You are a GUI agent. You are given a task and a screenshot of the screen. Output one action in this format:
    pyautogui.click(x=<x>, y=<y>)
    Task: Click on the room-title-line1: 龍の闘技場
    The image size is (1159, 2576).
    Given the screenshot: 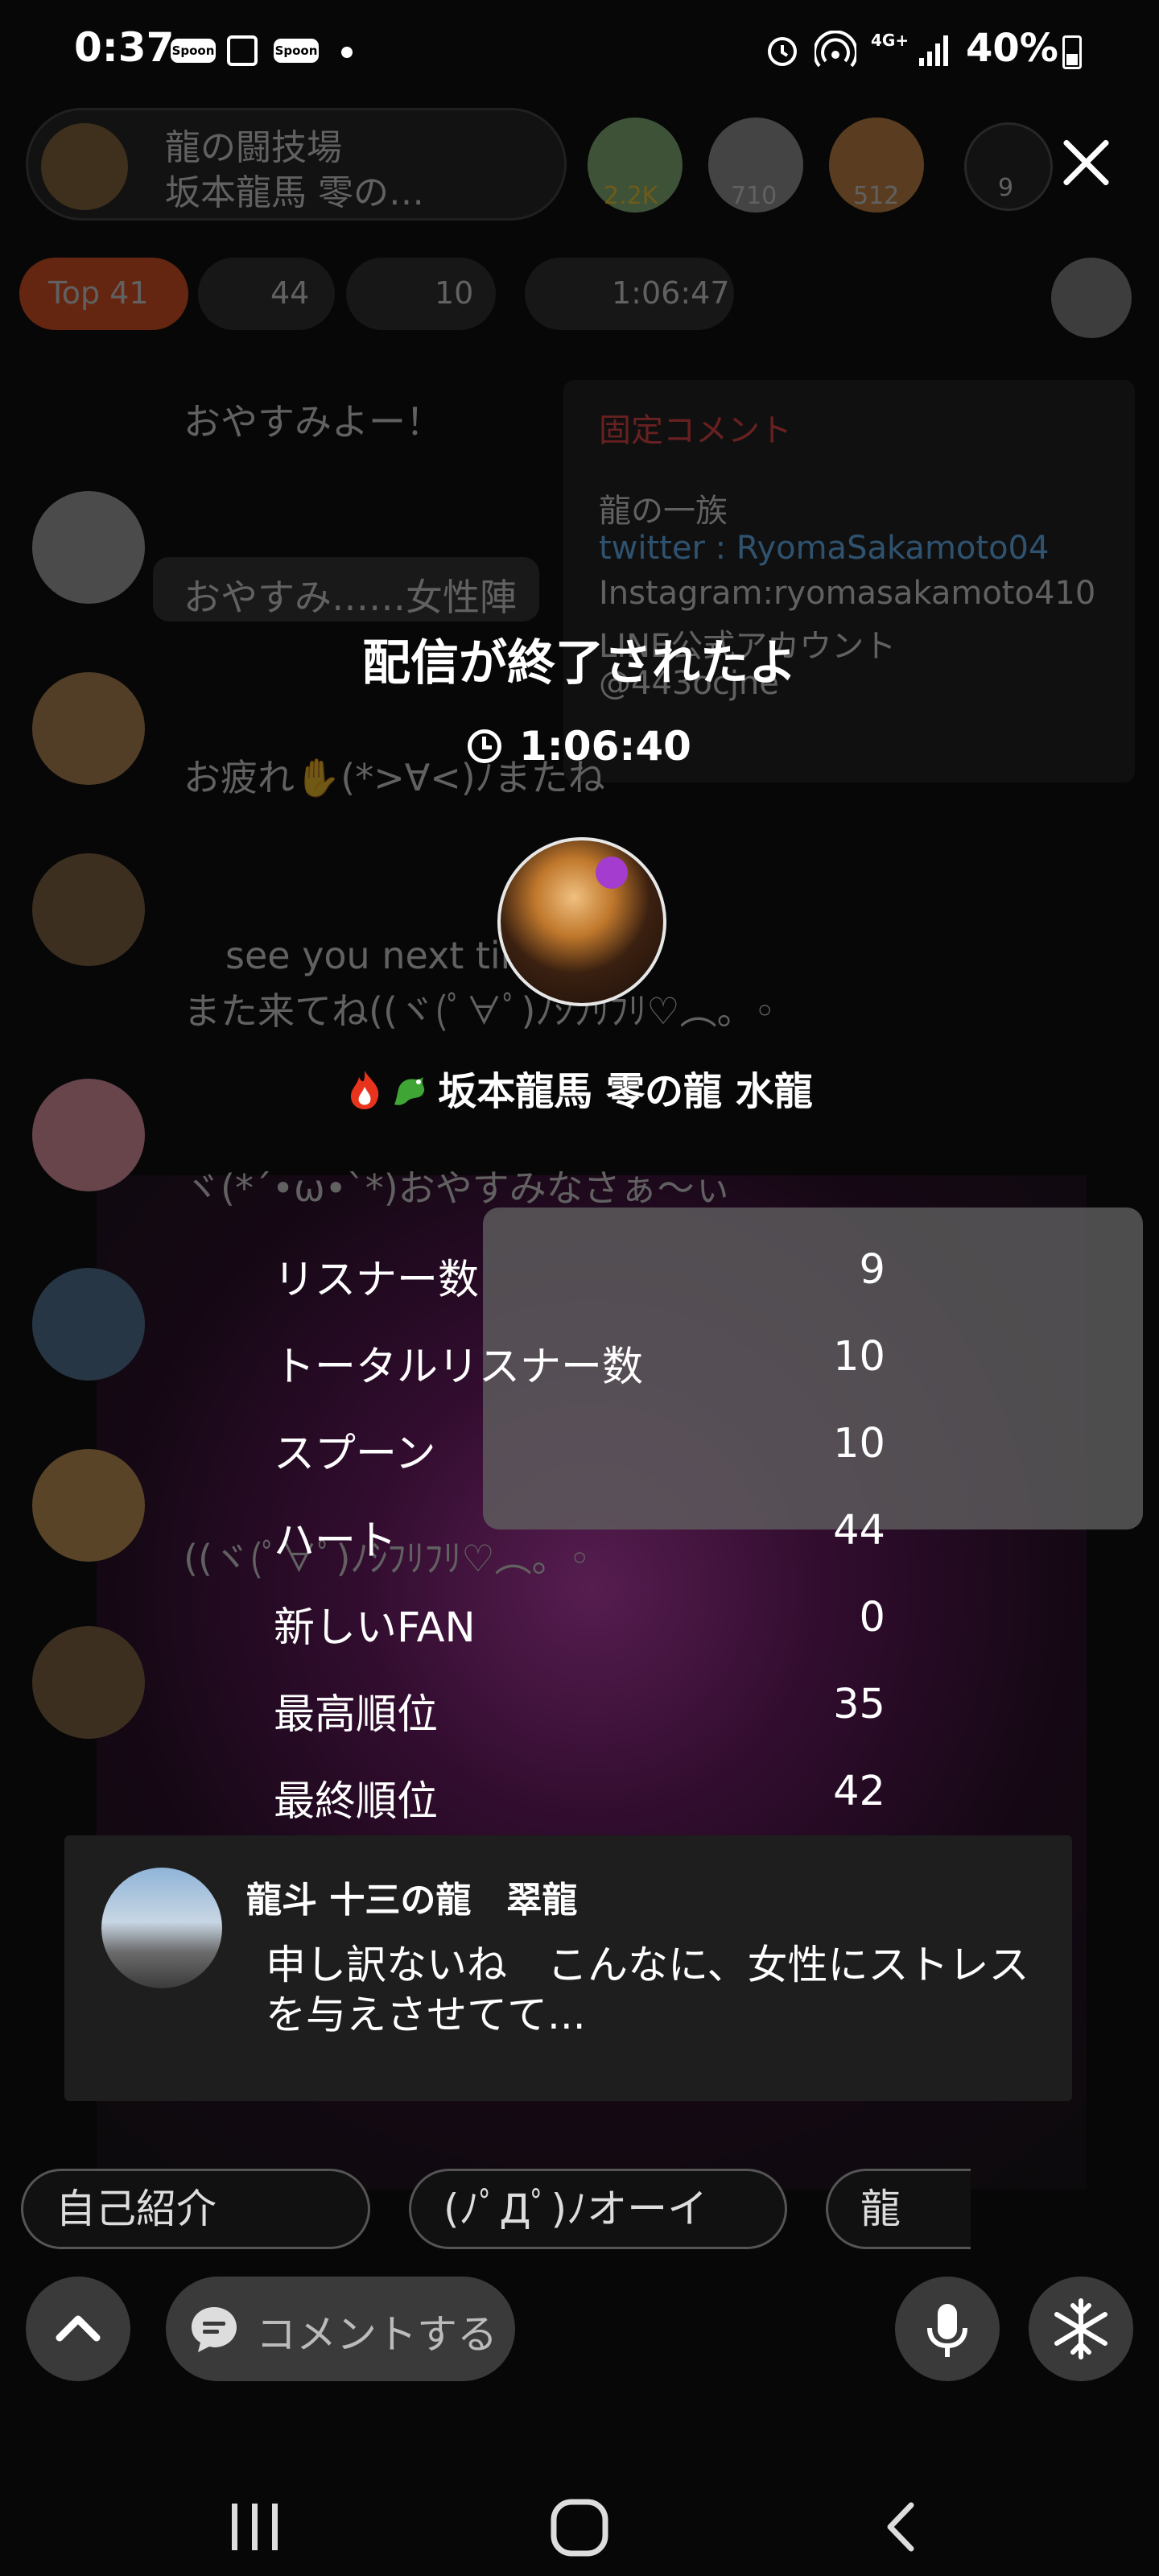 What is the action you would take?
    pyautogui.click(x=253, y=147)
    